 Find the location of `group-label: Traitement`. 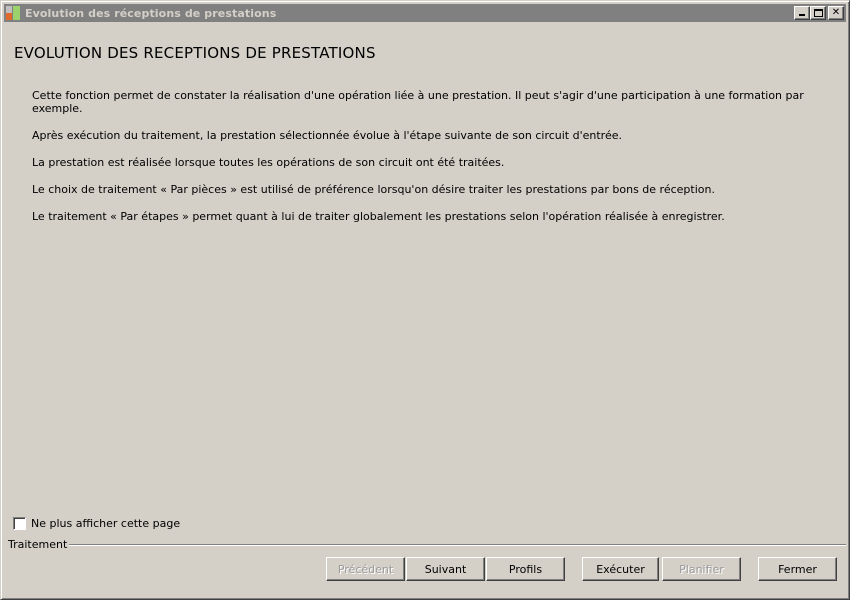

group-label: Traitement is located at coordinates (39, 544).